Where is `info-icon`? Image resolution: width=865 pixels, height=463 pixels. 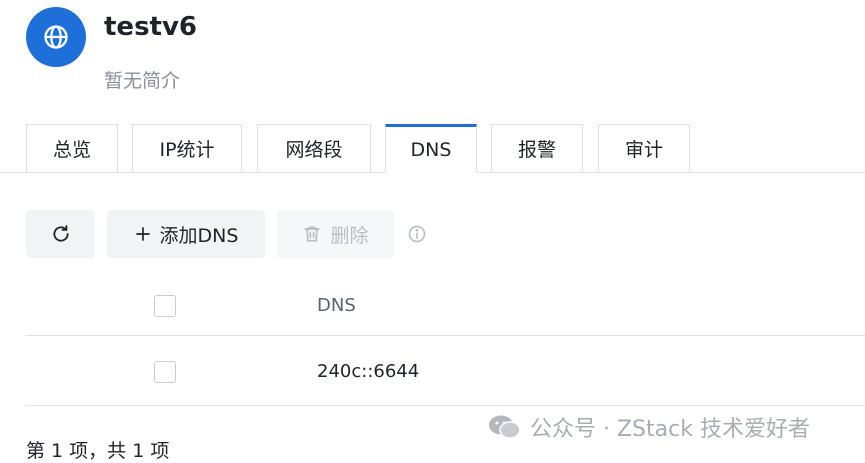 info-icon is located at coordinates (417, 234).